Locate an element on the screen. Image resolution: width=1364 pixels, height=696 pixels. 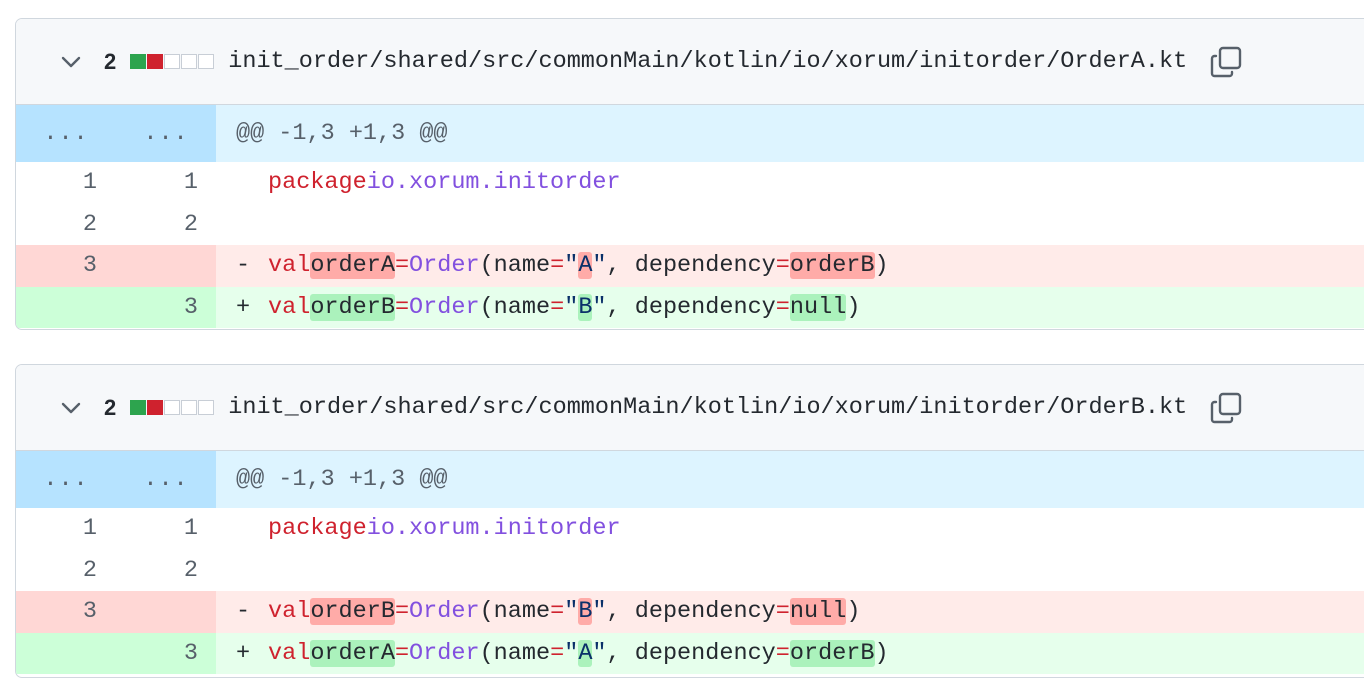
diff-marker: - is located at coordinates (243, 266).